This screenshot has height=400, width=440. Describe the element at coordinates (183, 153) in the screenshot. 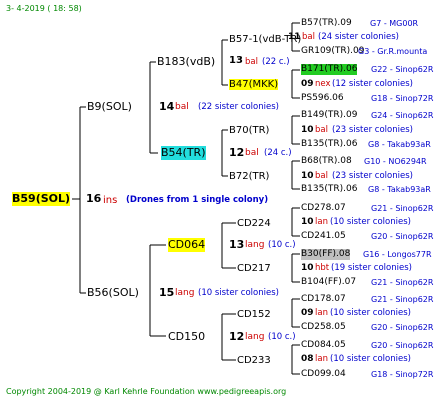

I see `gen2-colony-id: B54(TR)` at that location.